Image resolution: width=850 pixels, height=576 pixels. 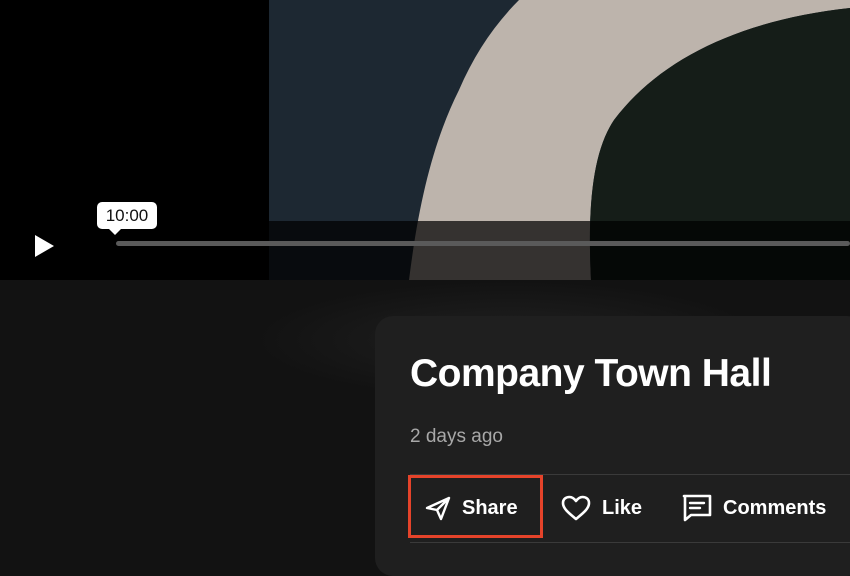 I want to click on comment-icon, so click(x=697, y=508).